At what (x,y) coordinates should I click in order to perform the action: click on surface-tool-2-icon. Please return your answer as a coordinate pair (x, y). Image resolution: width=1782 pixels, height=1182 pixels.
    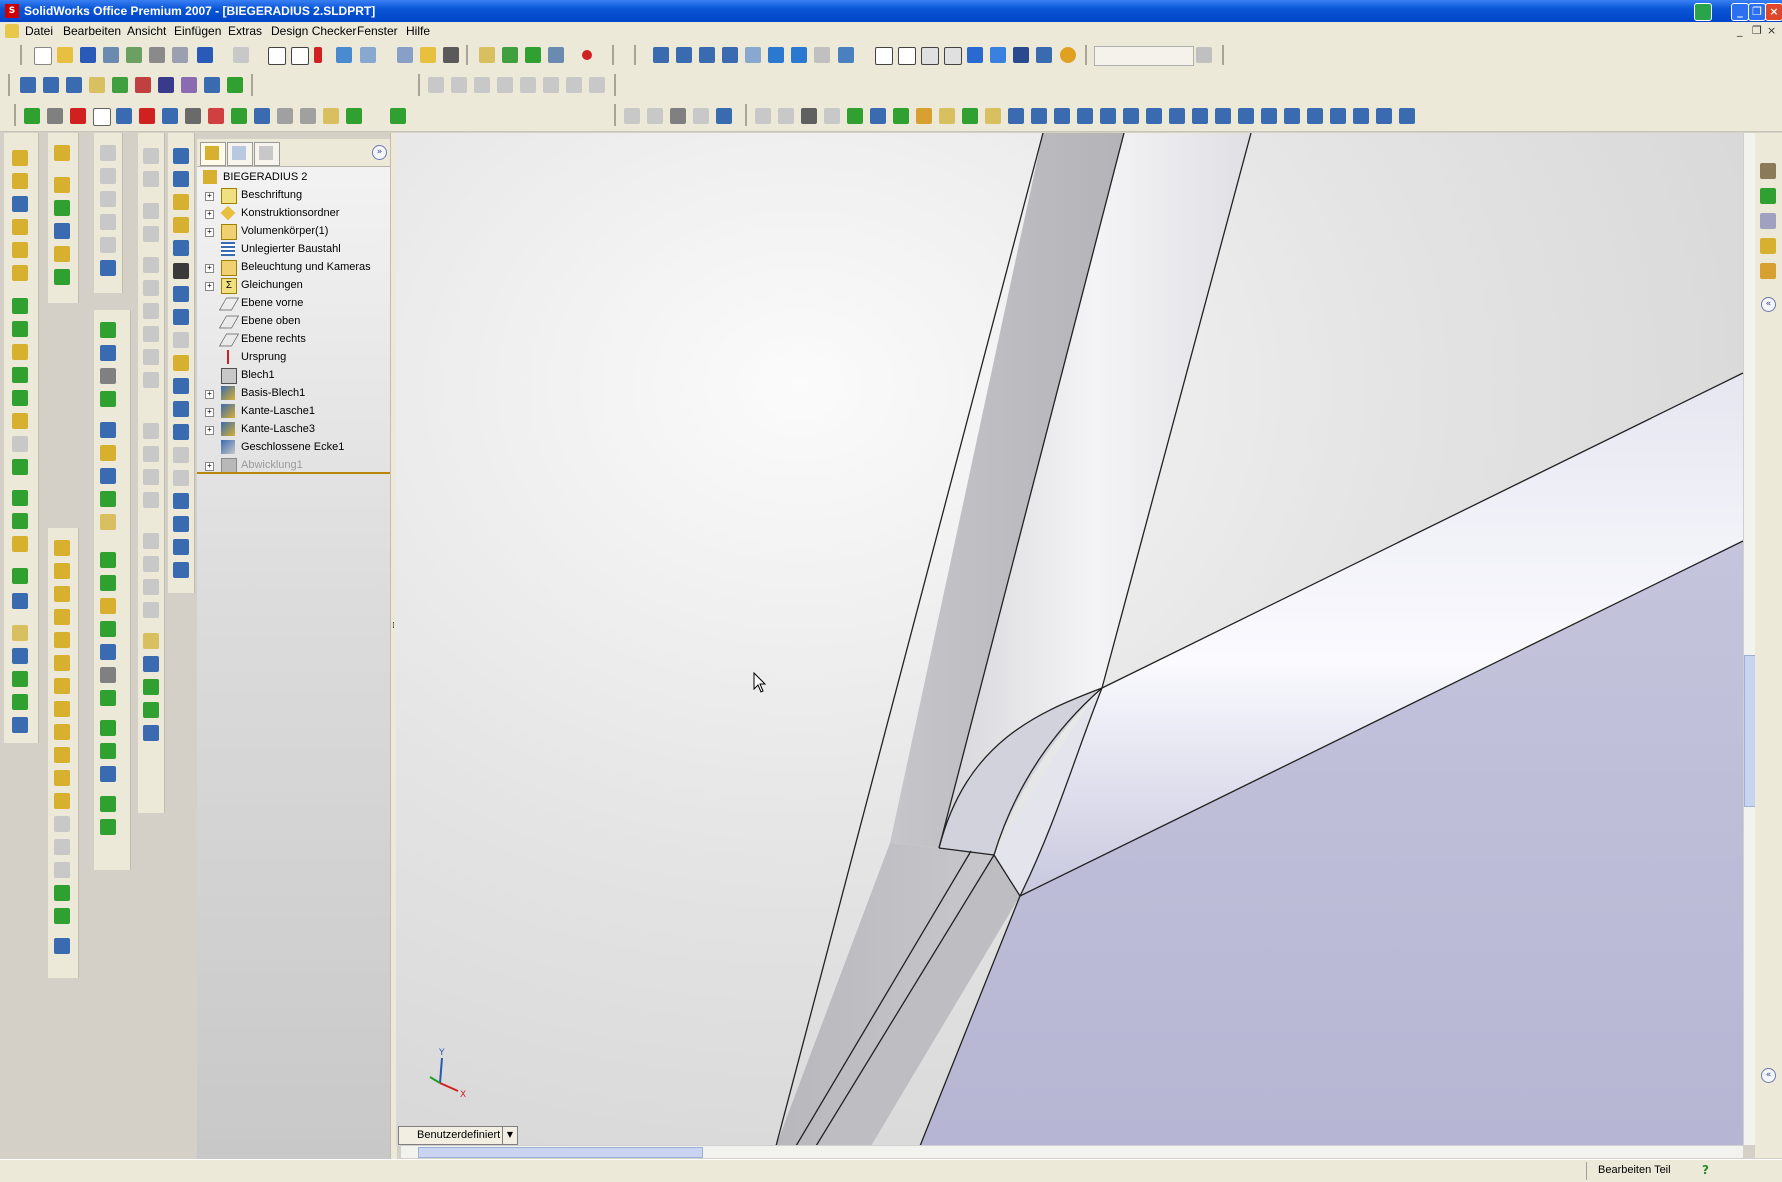
    Looking at the image, I should click on (655, 116).